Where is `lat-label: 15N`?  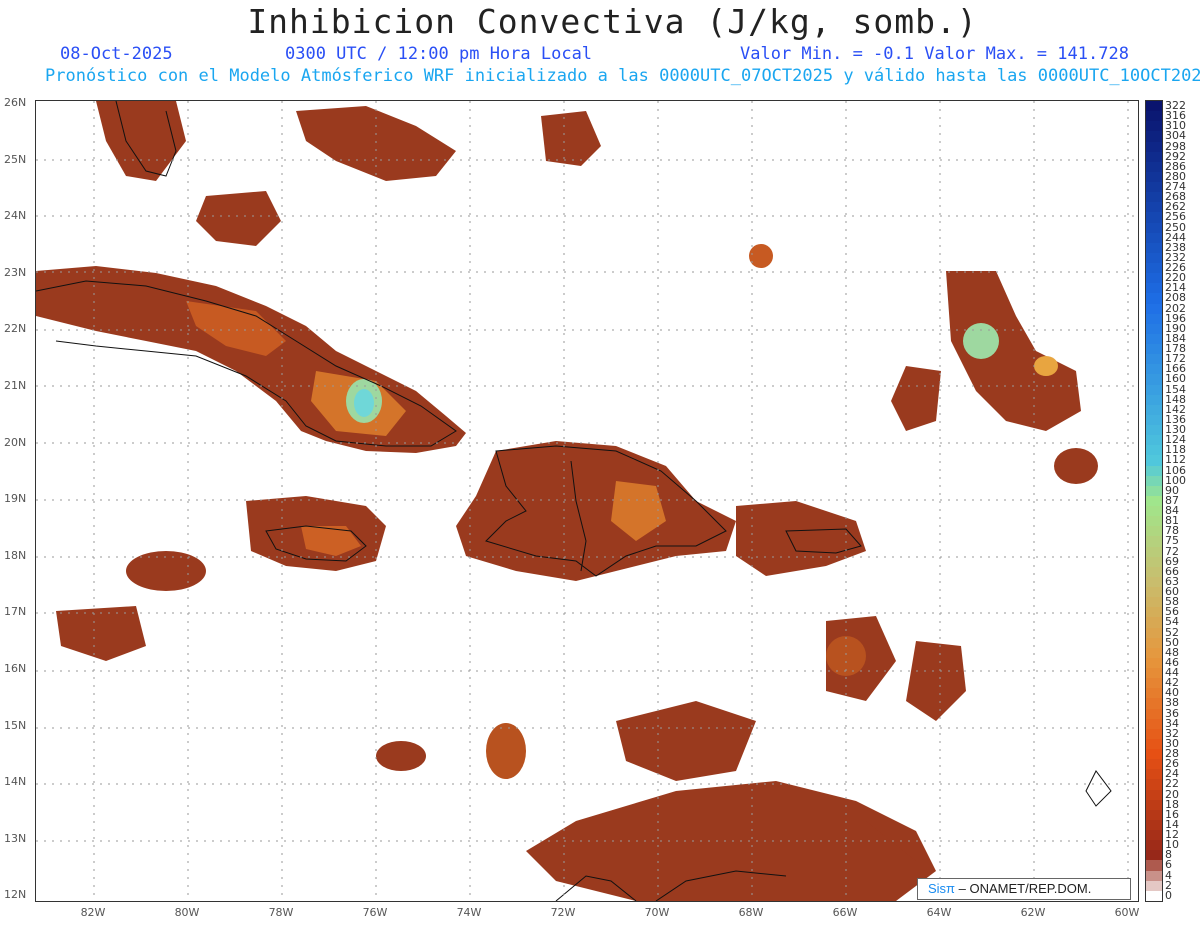 lat-label: 15N is located at coordinates (15, 725).